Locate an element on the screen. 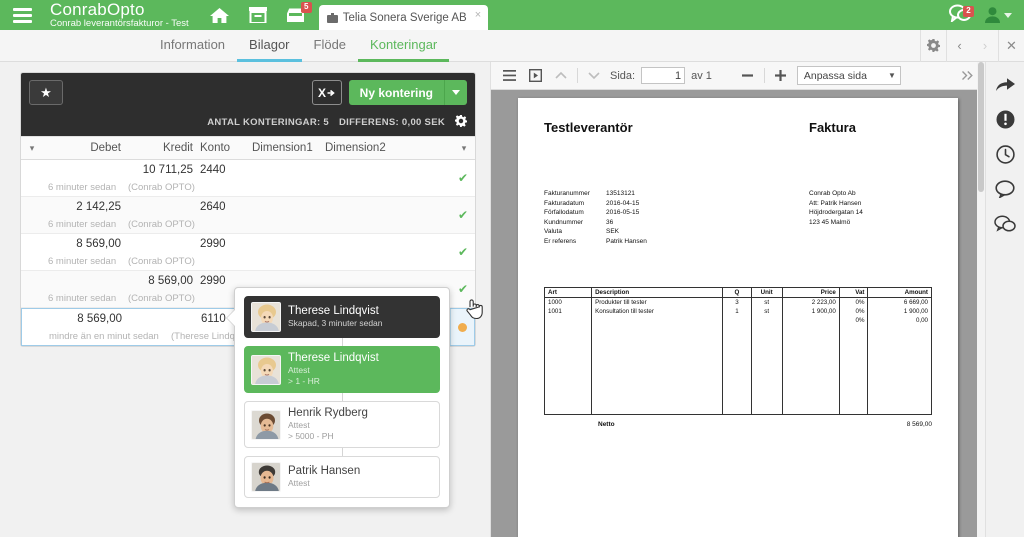 Image resolution: width=1024 pixels, height=537 pixels. avatar is located at coordinates (266, 424).